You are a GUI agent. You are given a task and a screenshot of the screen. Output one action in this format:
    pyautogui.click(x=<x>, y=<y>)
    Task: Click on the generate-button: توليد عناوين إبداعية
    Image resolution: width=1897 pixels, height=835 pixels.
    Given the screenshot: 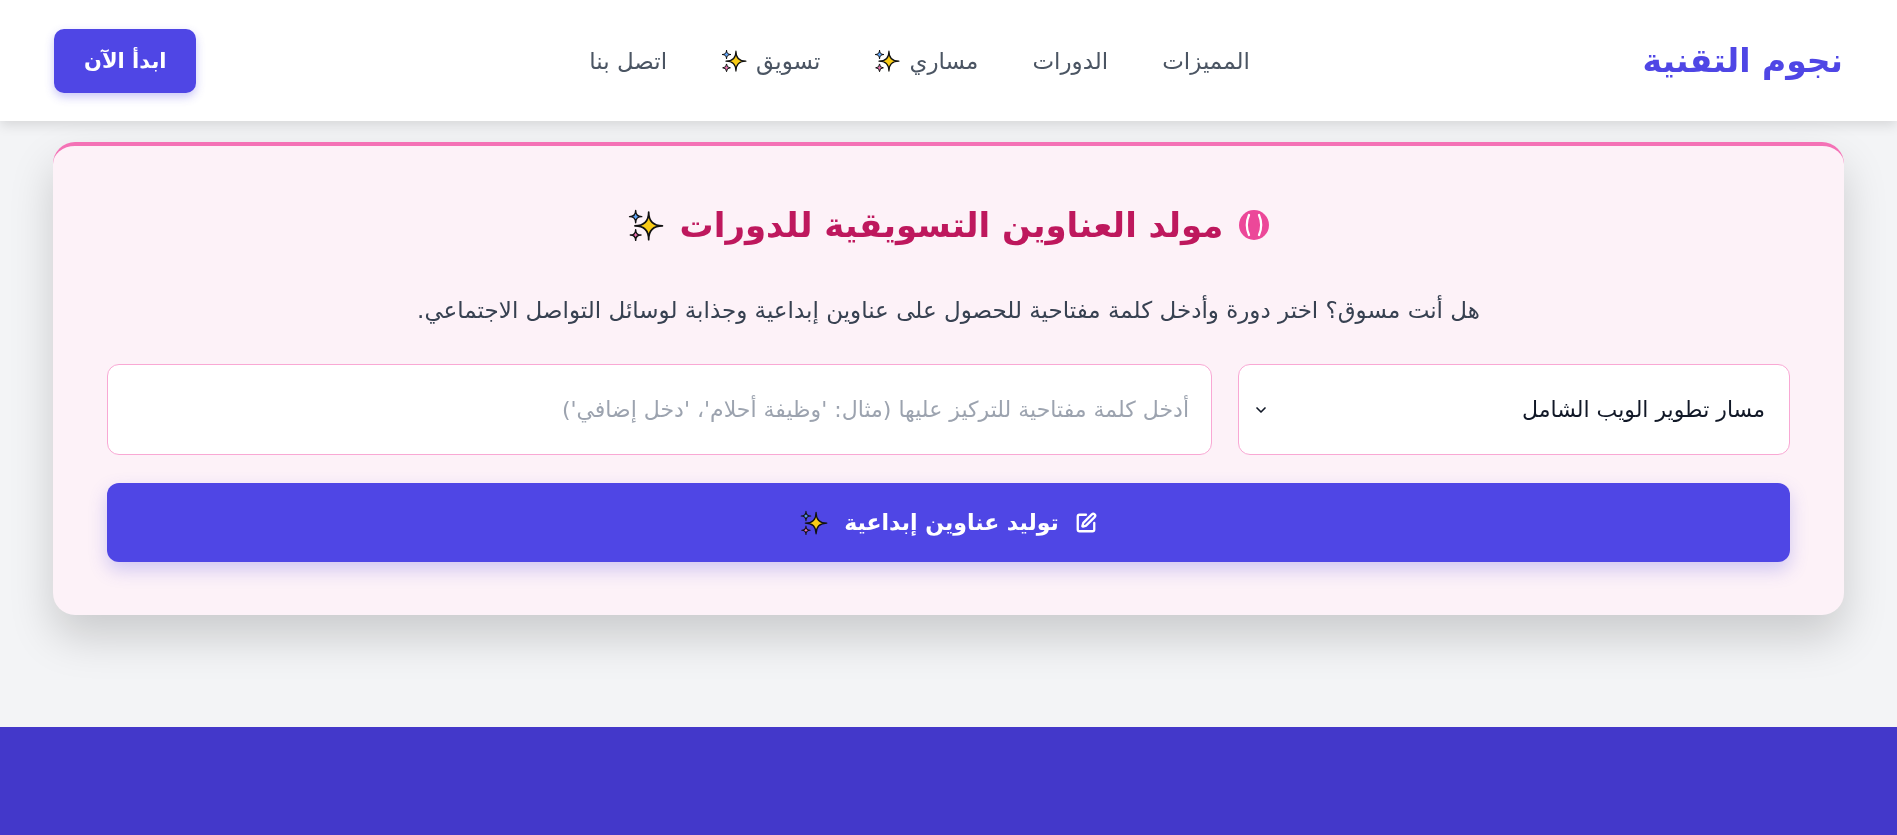 What is the action you would take?
    pyautogui.click(x=948, y=522)
    